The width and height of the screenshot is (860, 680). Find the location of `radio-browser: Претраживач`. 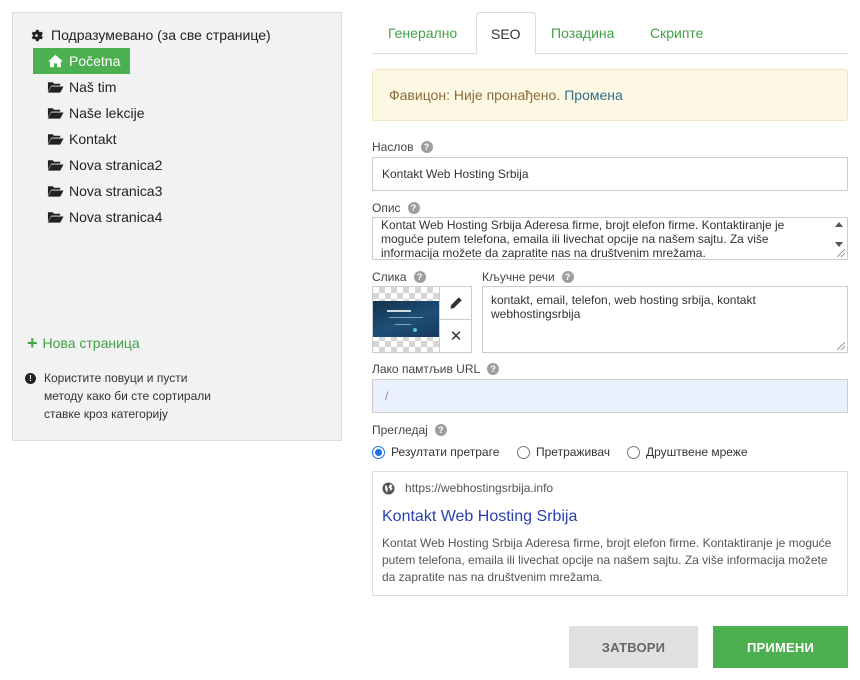

radio-browser: Претраживач is located at coordinates (563, 452).